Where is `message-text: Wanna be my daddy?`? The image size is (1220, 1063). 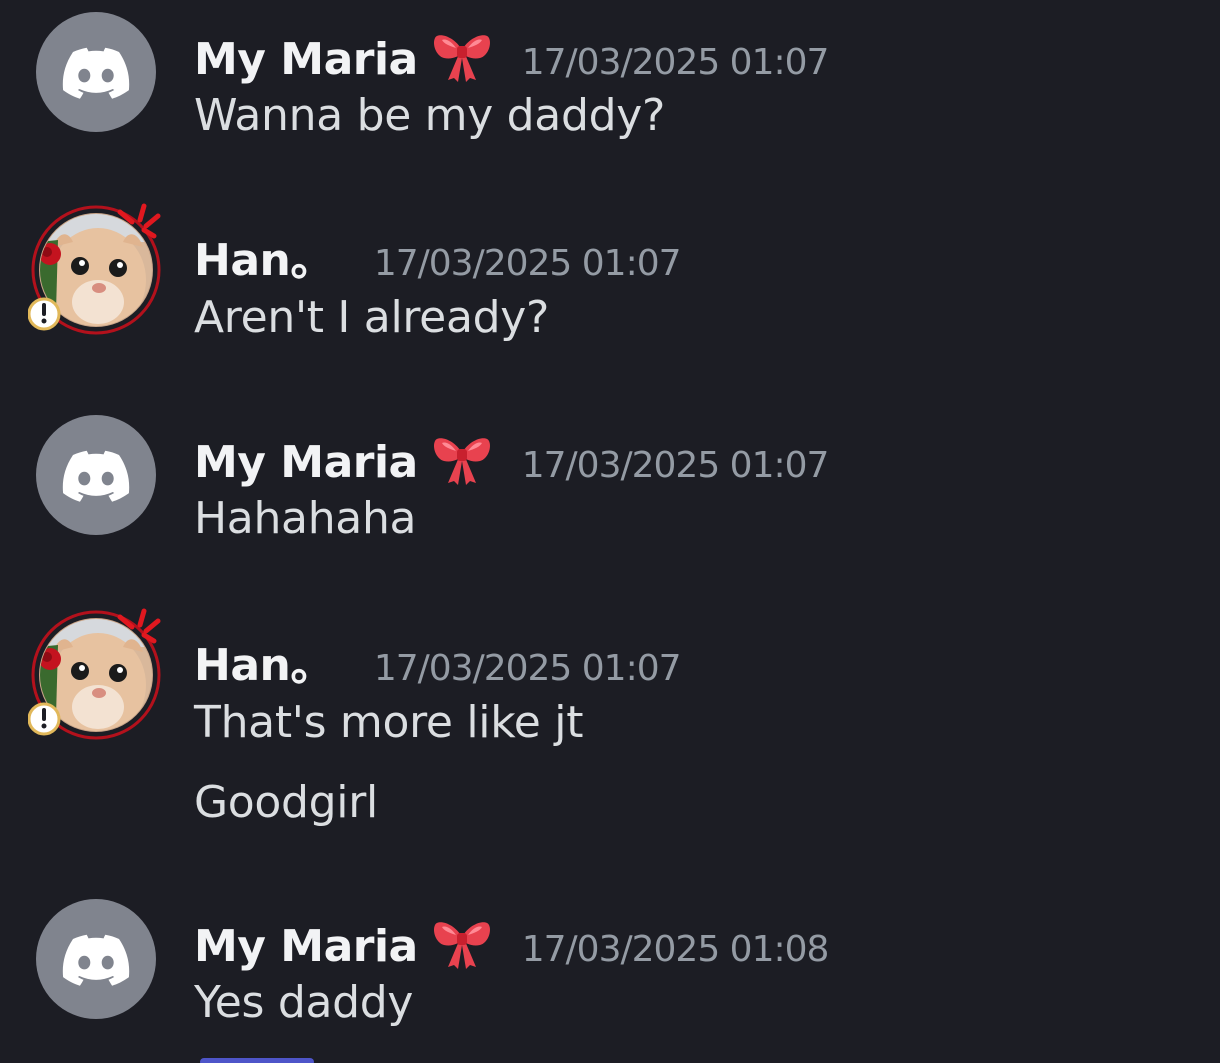 message-text: Wanna be my daddy? is located at coordinates (429, 115).